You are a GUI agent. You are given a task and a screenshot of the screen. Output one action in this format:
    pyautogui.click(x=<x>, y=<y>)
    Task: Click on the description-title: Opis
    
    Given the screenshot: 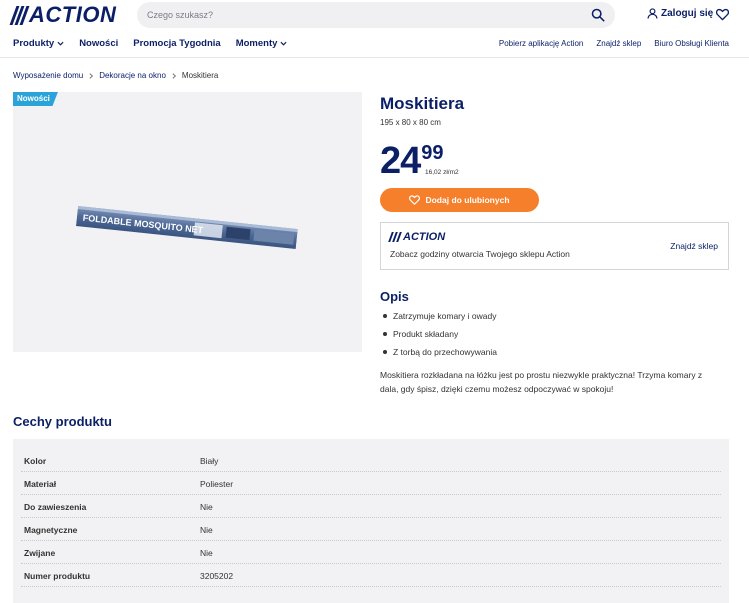 What is the action you would take?
    pyautogui.click(x=394, y=296)
    